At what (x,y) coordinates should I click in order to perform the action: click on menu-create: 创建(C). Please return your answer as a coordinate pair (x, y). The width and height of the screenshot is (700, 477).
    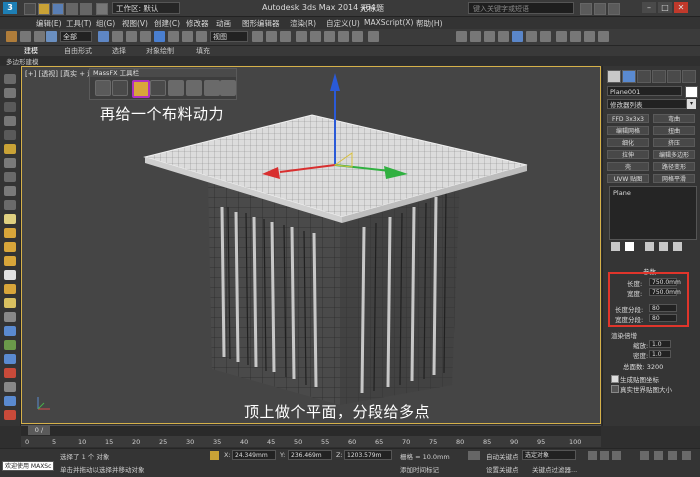
    Looking at the image, I should click on (167, 23).